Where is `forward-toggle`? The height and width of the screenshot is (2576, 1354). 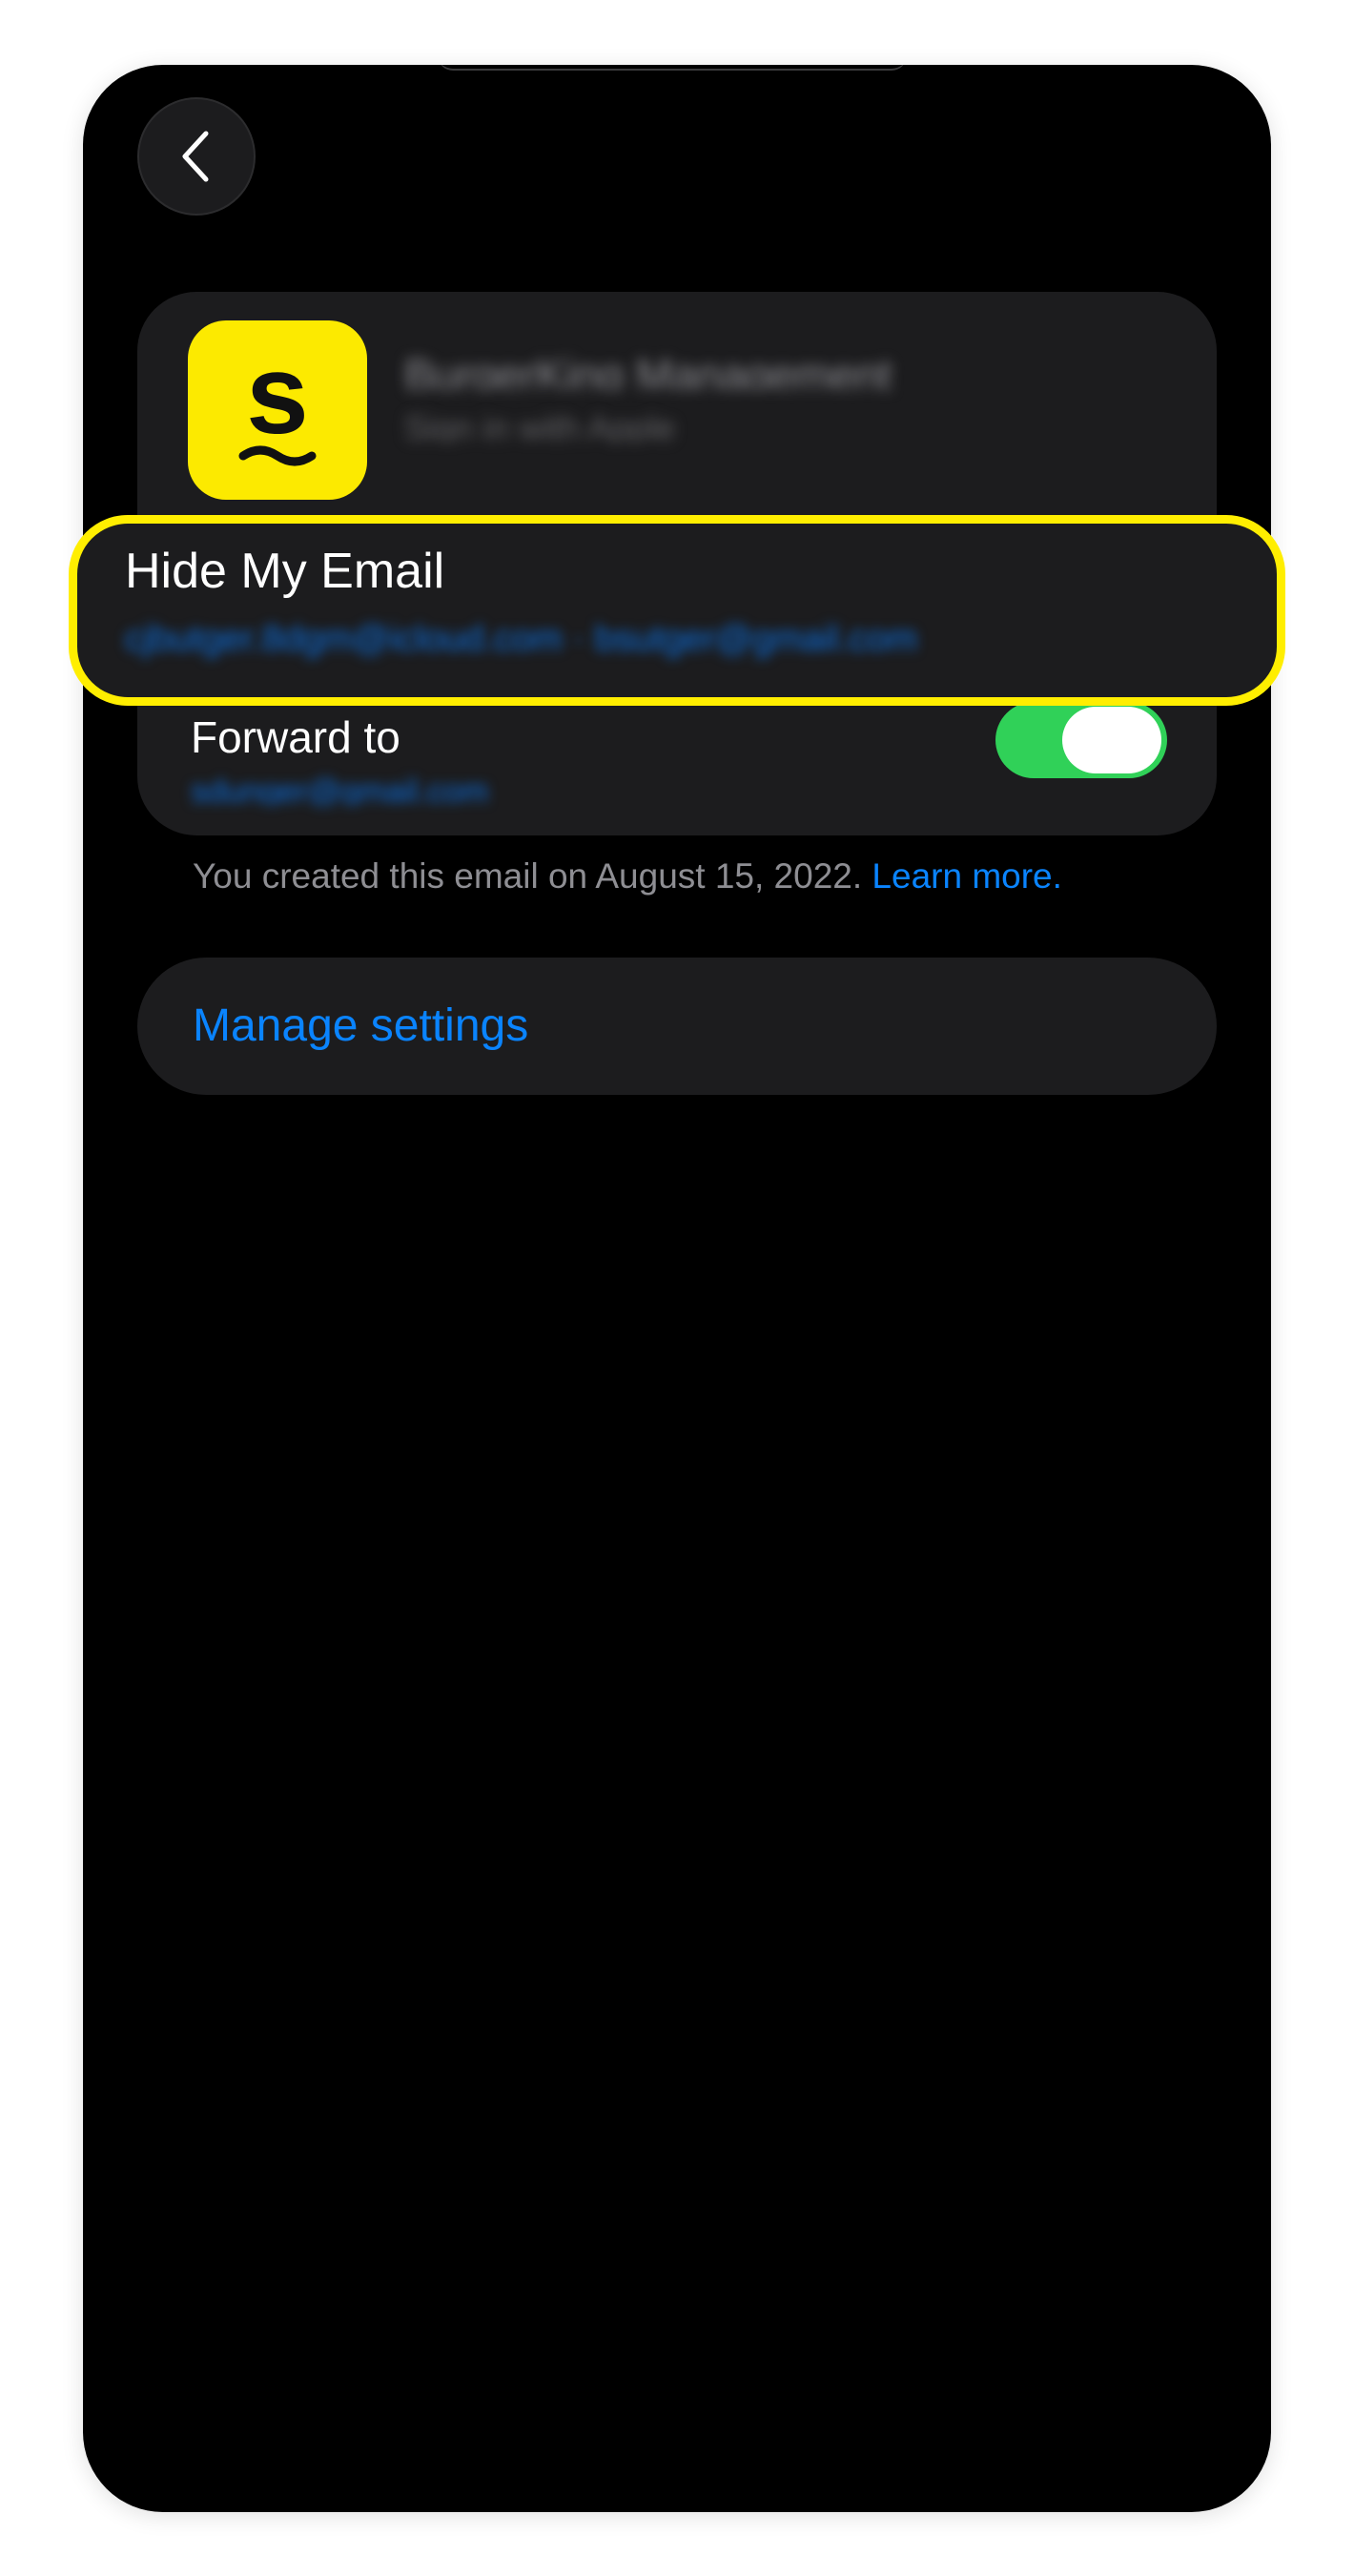
forward-toggle is located at coordinates (1081, 740).